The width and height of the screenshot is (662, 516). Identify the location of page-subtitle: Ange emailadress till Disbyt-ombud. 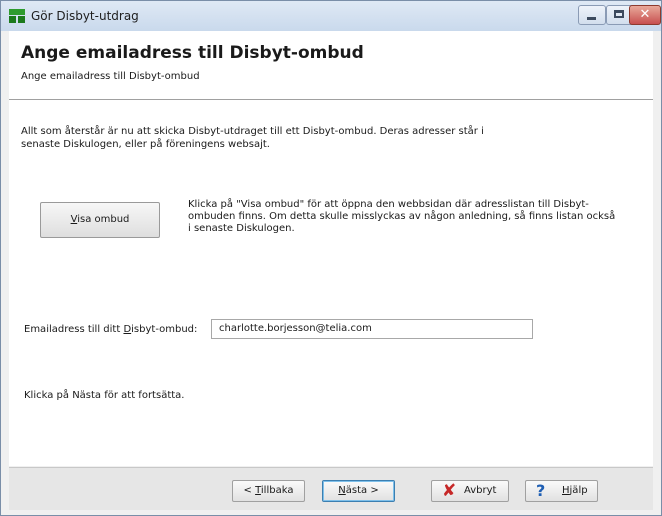
(110, 76).